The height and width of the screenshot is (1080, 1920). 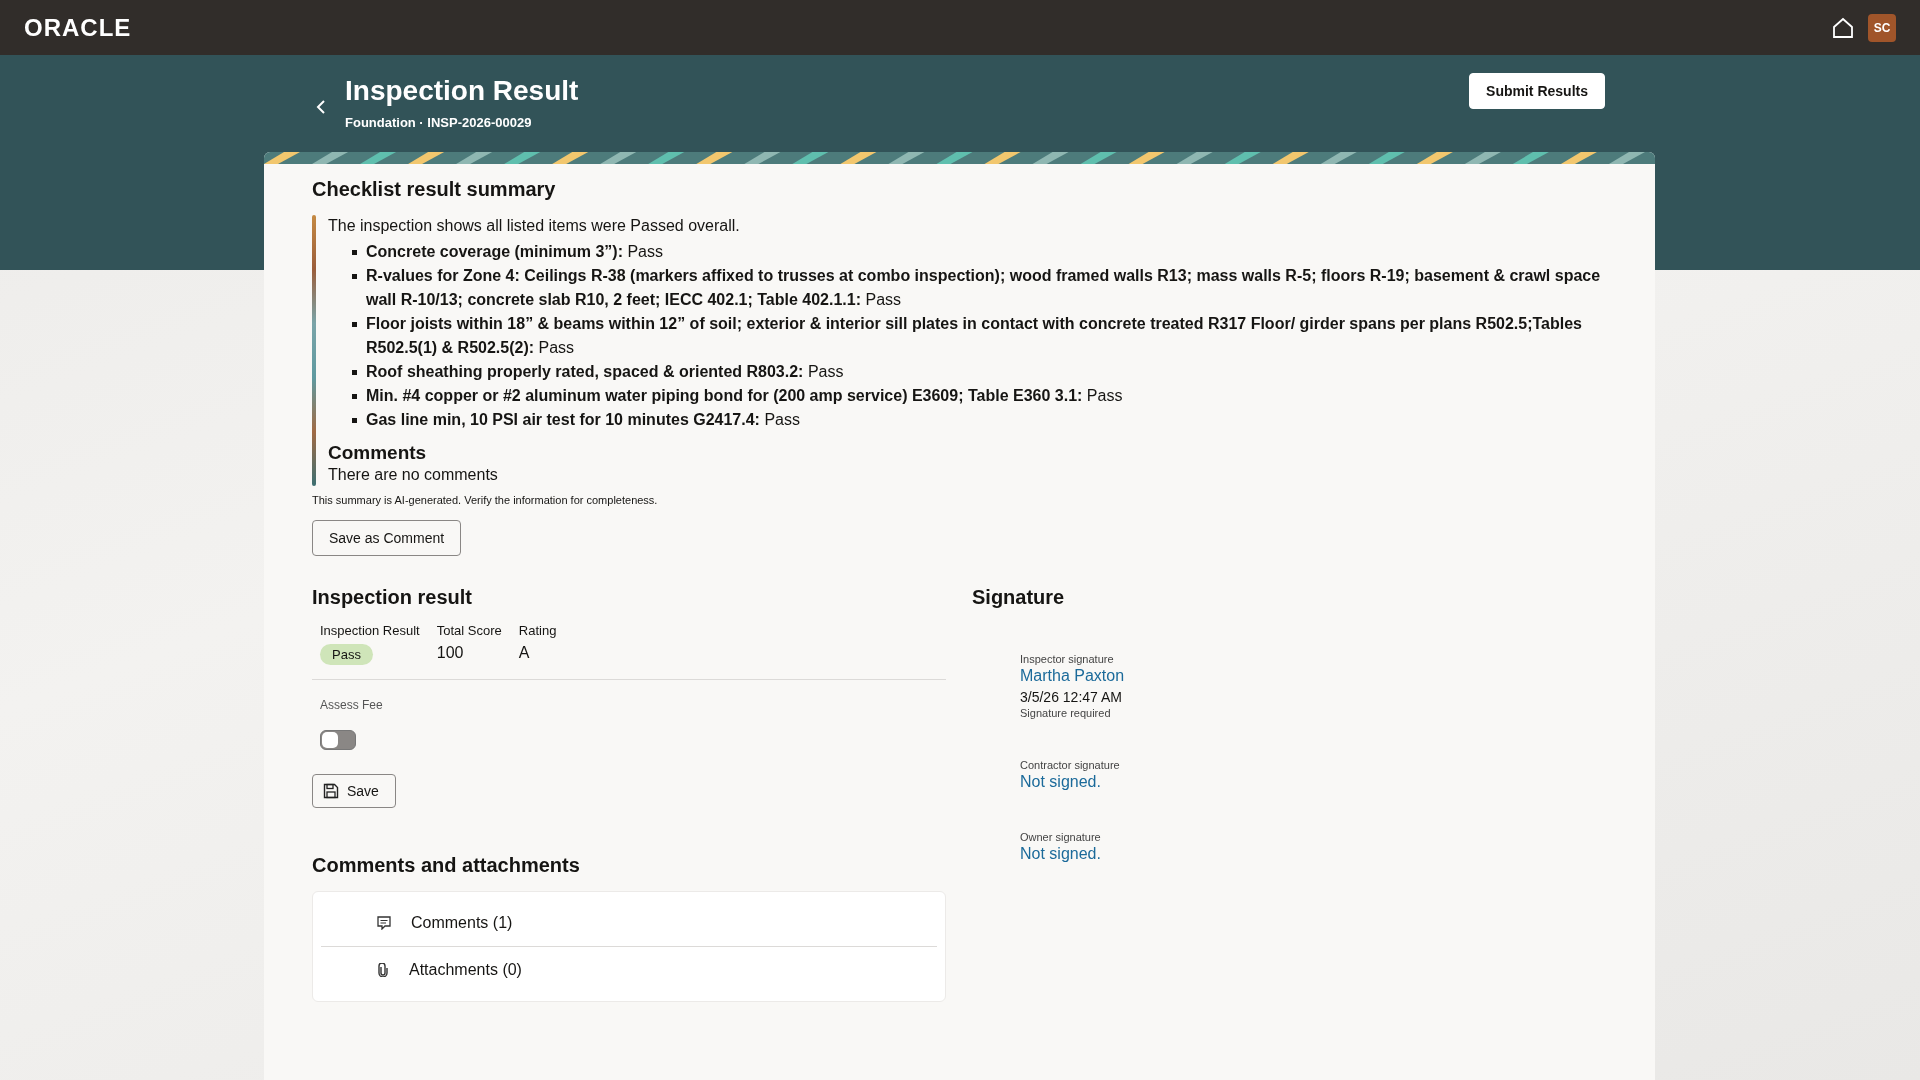 What do you see at coordinates (1070, 765) in the screenshot?
I see `signature-label: Contractor signature` at bounding box center [1070, 765].